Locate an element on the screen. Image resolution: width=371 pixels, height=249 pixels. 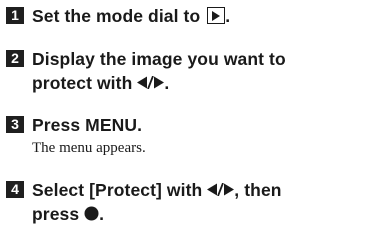
step-title: Select [Protect] with , then press . is located at coordinates (157, 202).